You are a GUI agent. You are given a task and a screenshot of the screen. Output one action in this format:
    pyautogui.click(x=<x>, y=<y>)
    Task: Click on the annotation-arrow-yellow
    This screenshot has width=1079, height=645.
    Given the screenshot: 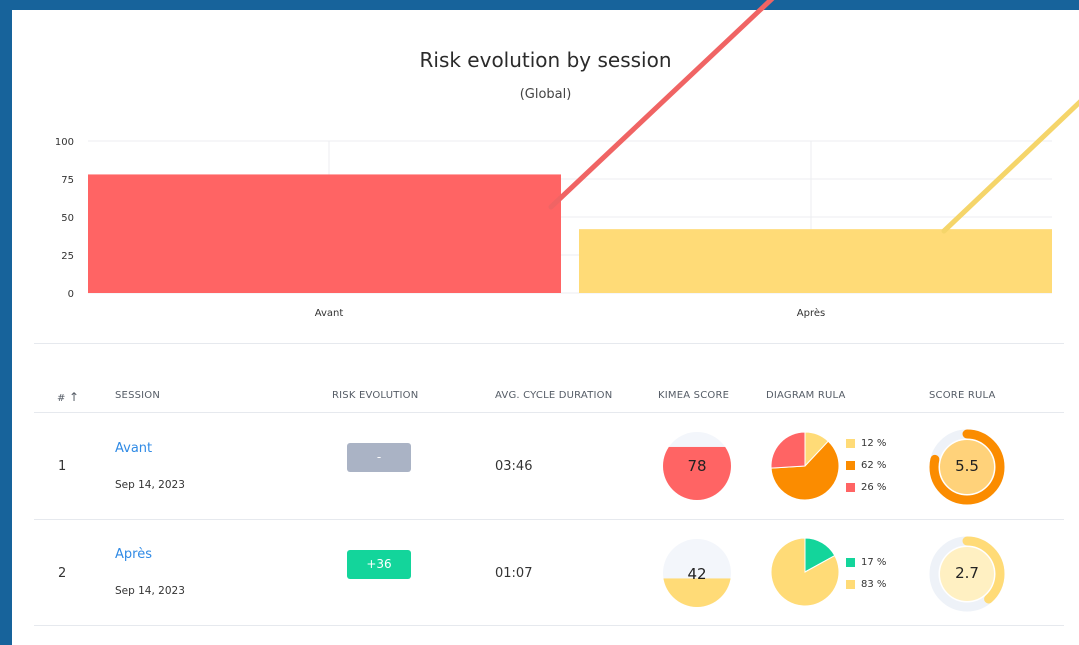 What is the action you would take?
    pyautogui.click(x=1010, y=166)
    